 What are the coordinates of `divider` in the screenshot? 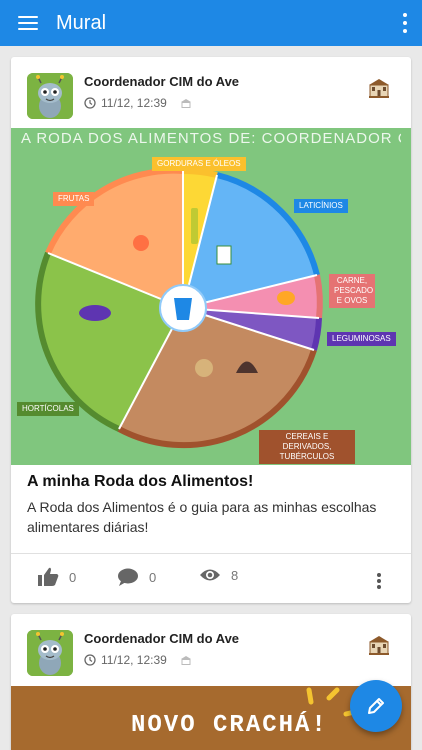 It's located at (211, 553).